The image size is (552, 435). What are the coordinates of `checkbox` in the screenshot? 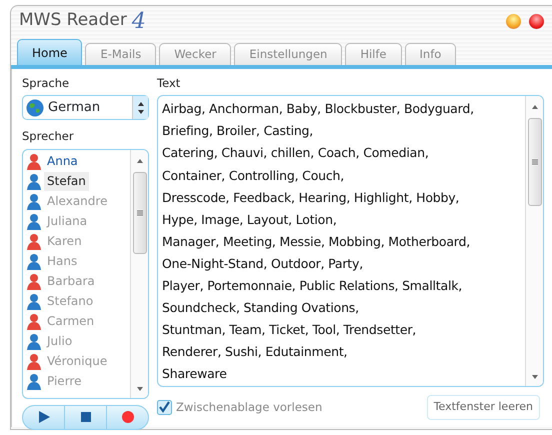 It's located at (164, 407).